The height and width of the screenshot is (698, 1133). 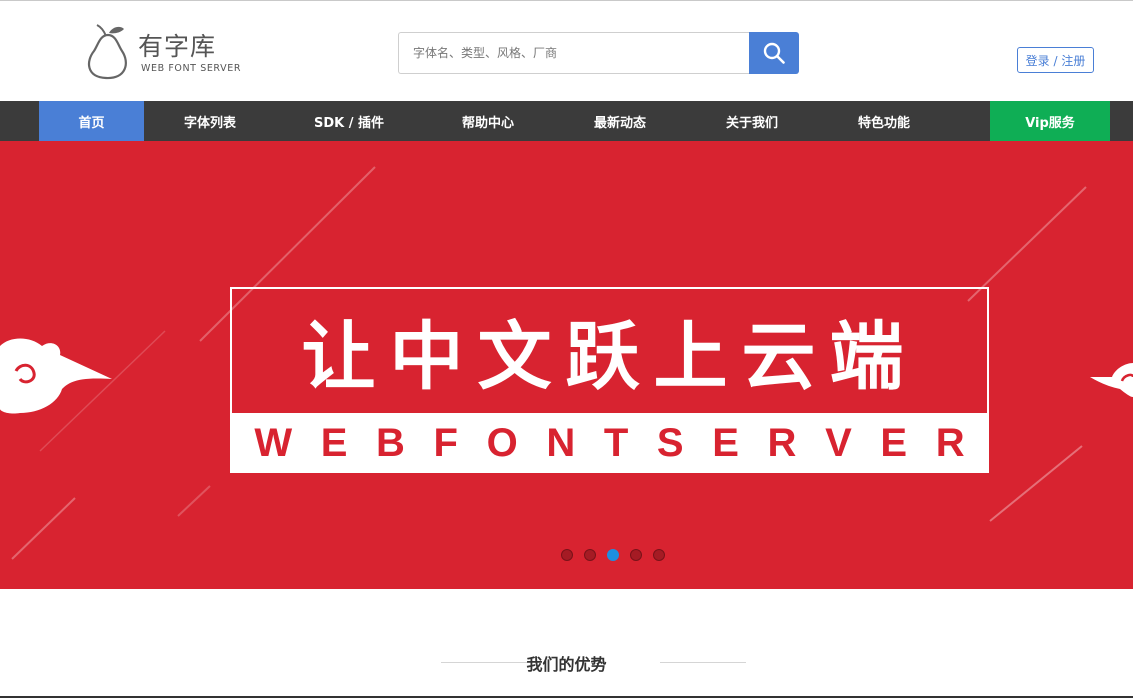 What do you see at coordinates (1050, 121) in the screenshot?
I see `nav-item-vip-service: Vip服务` at bounding box center [1050, 121].